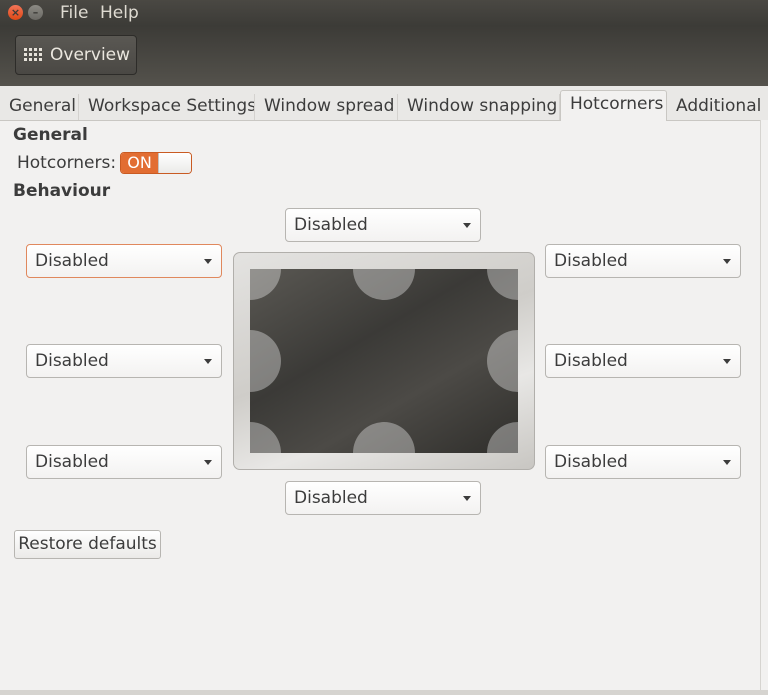 This screenshot has height=695, width=768. Describe the element at coordinates (613, 105) in the screenshot. I see `tab-hotcorners: Hotcorners` at that location.